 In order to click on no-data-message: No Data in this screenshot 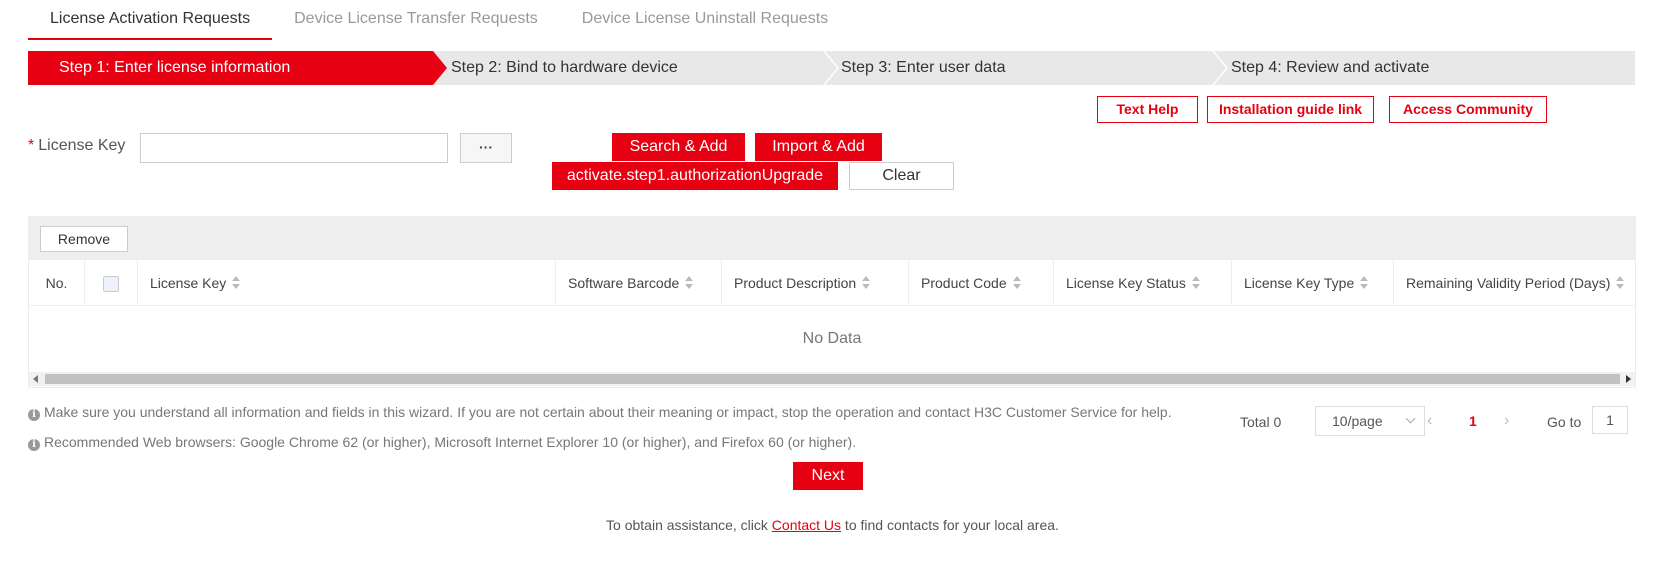, I will do `click(832, 338)`.